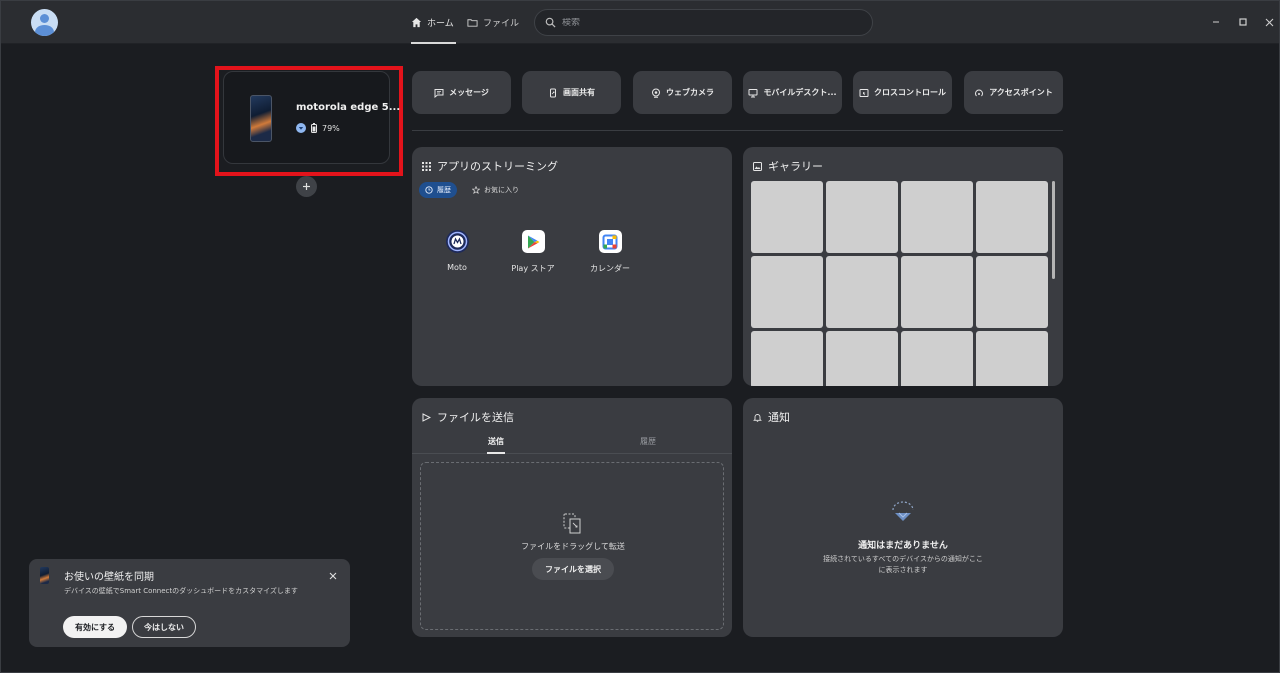 The width and height of the screenshot is (1280, 673). I want to click on phone-image, so click(261, 118).